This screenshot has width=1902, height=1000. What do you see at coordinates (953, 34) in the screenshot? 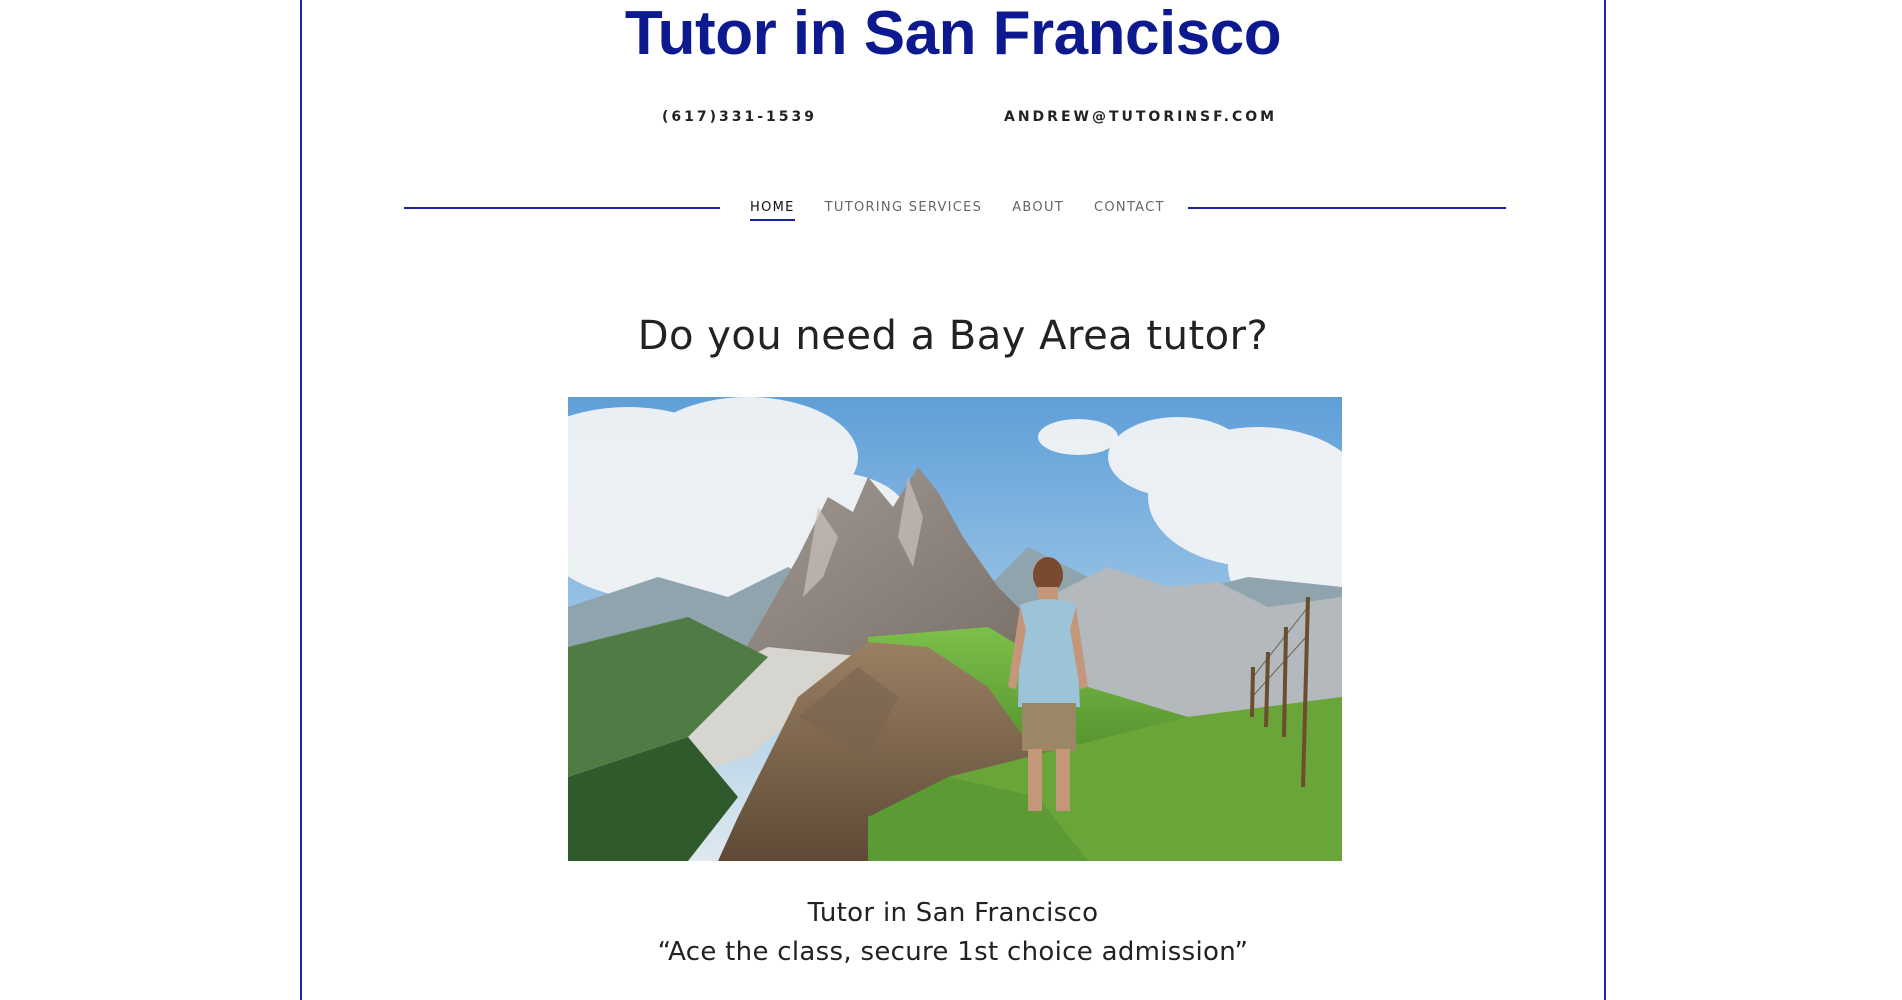
I see `site-title: Tutor in San Francisco` at bounding box center [953, 34].